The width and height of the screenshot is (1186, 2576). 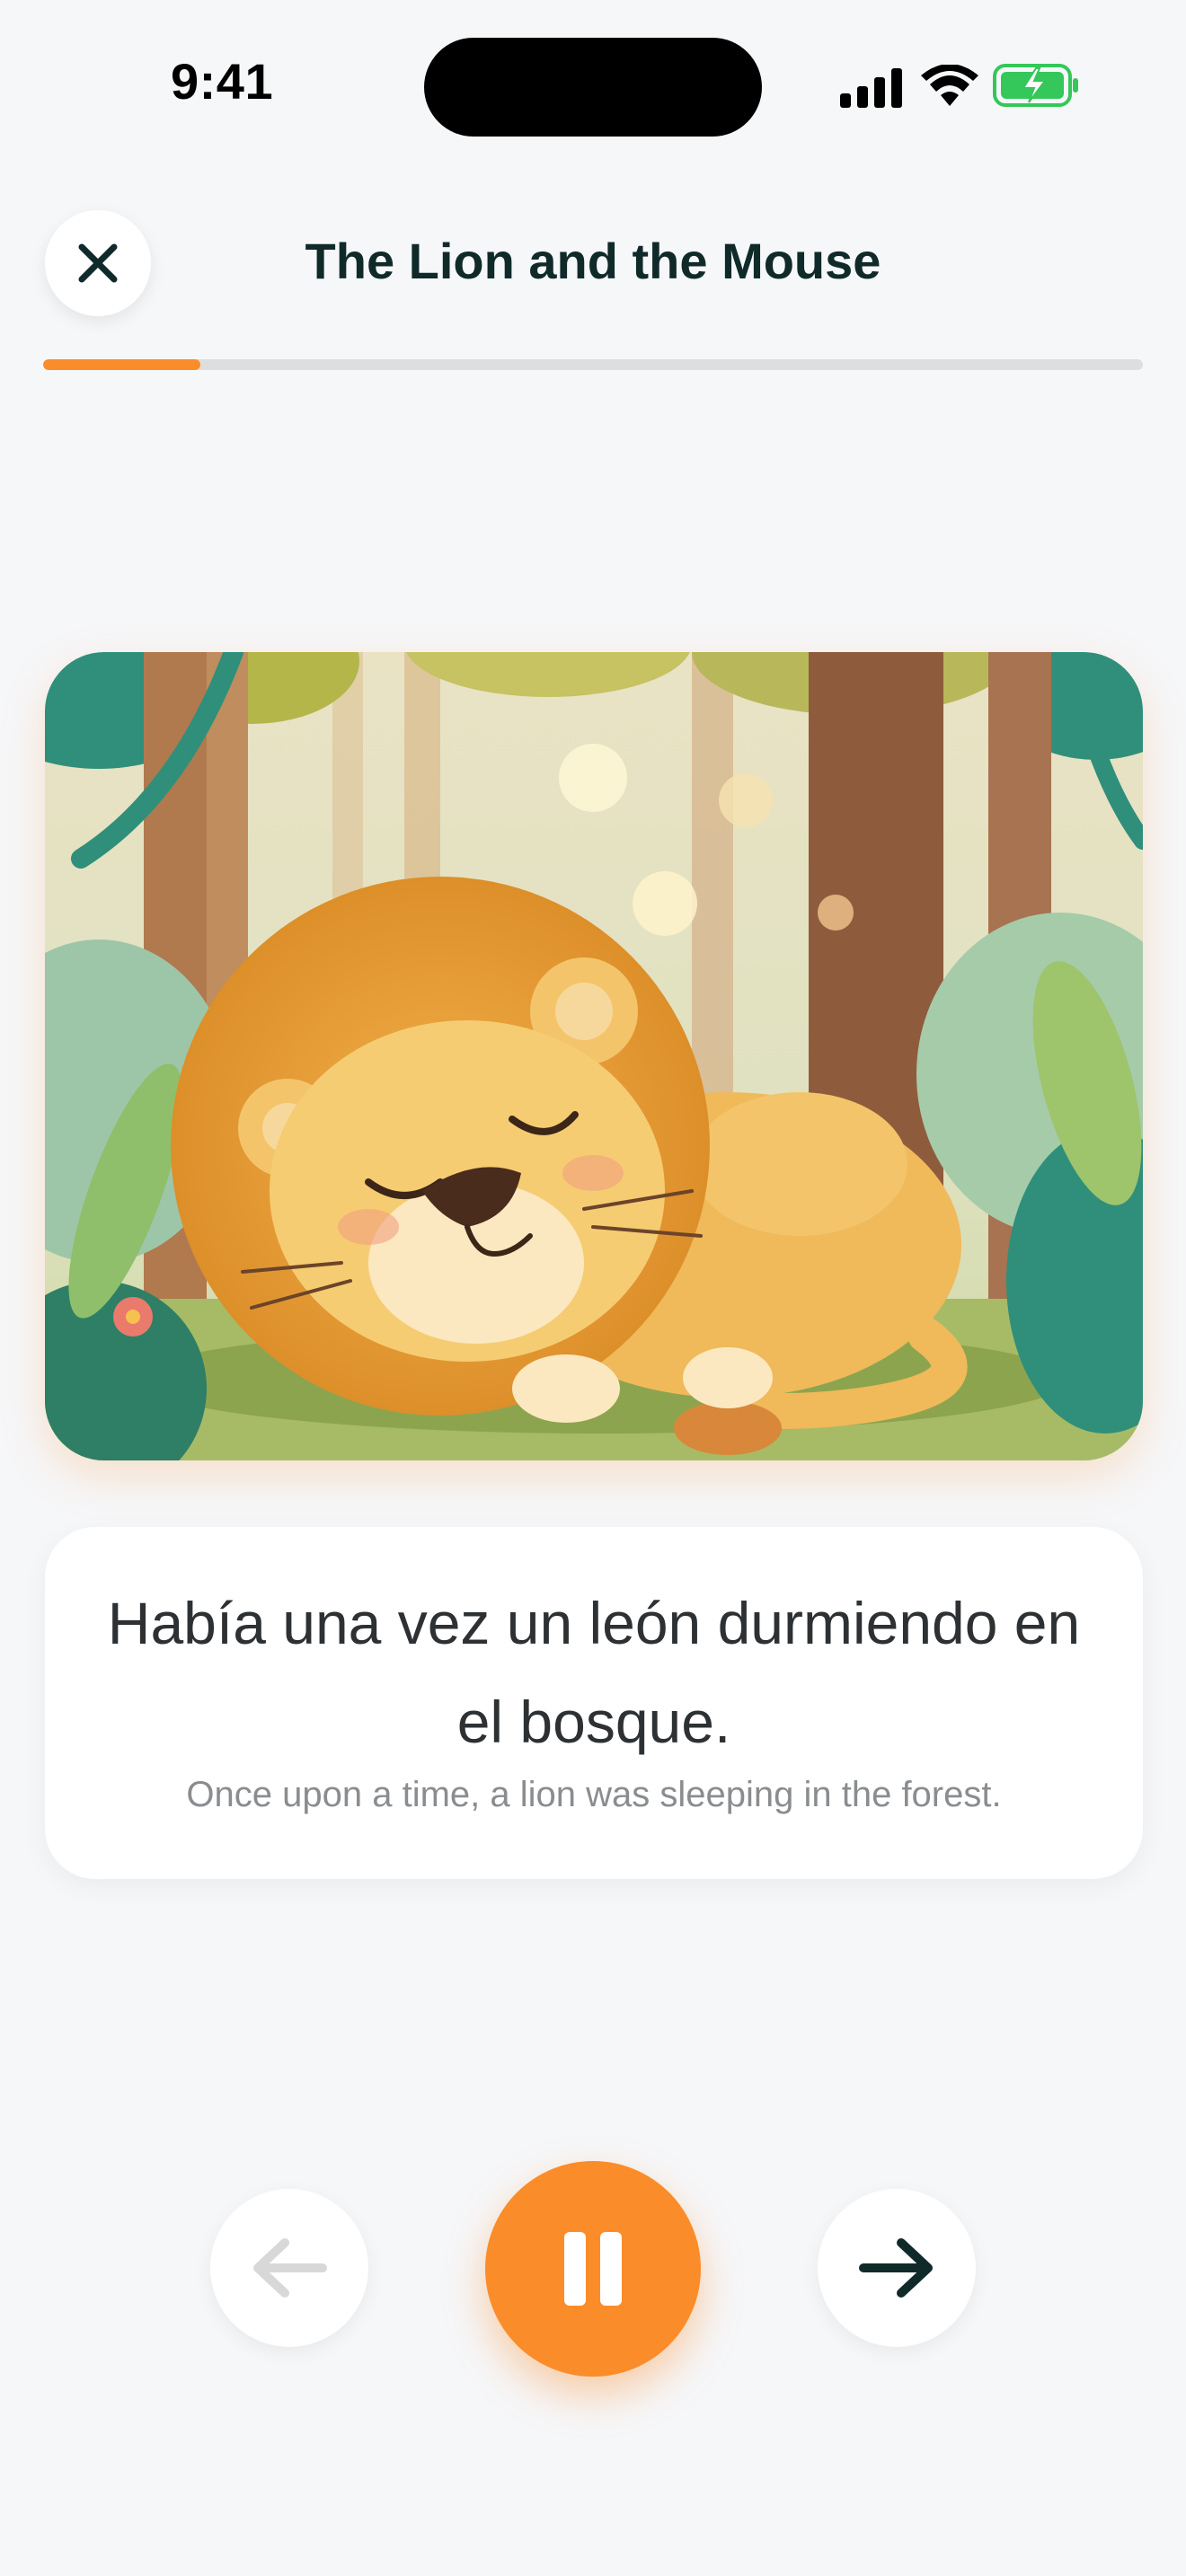 What do you see at coordinates (593, 261) in the screenshot?
I see `story-title: The Lion and the Mouse` at bounding box center [593, 261].